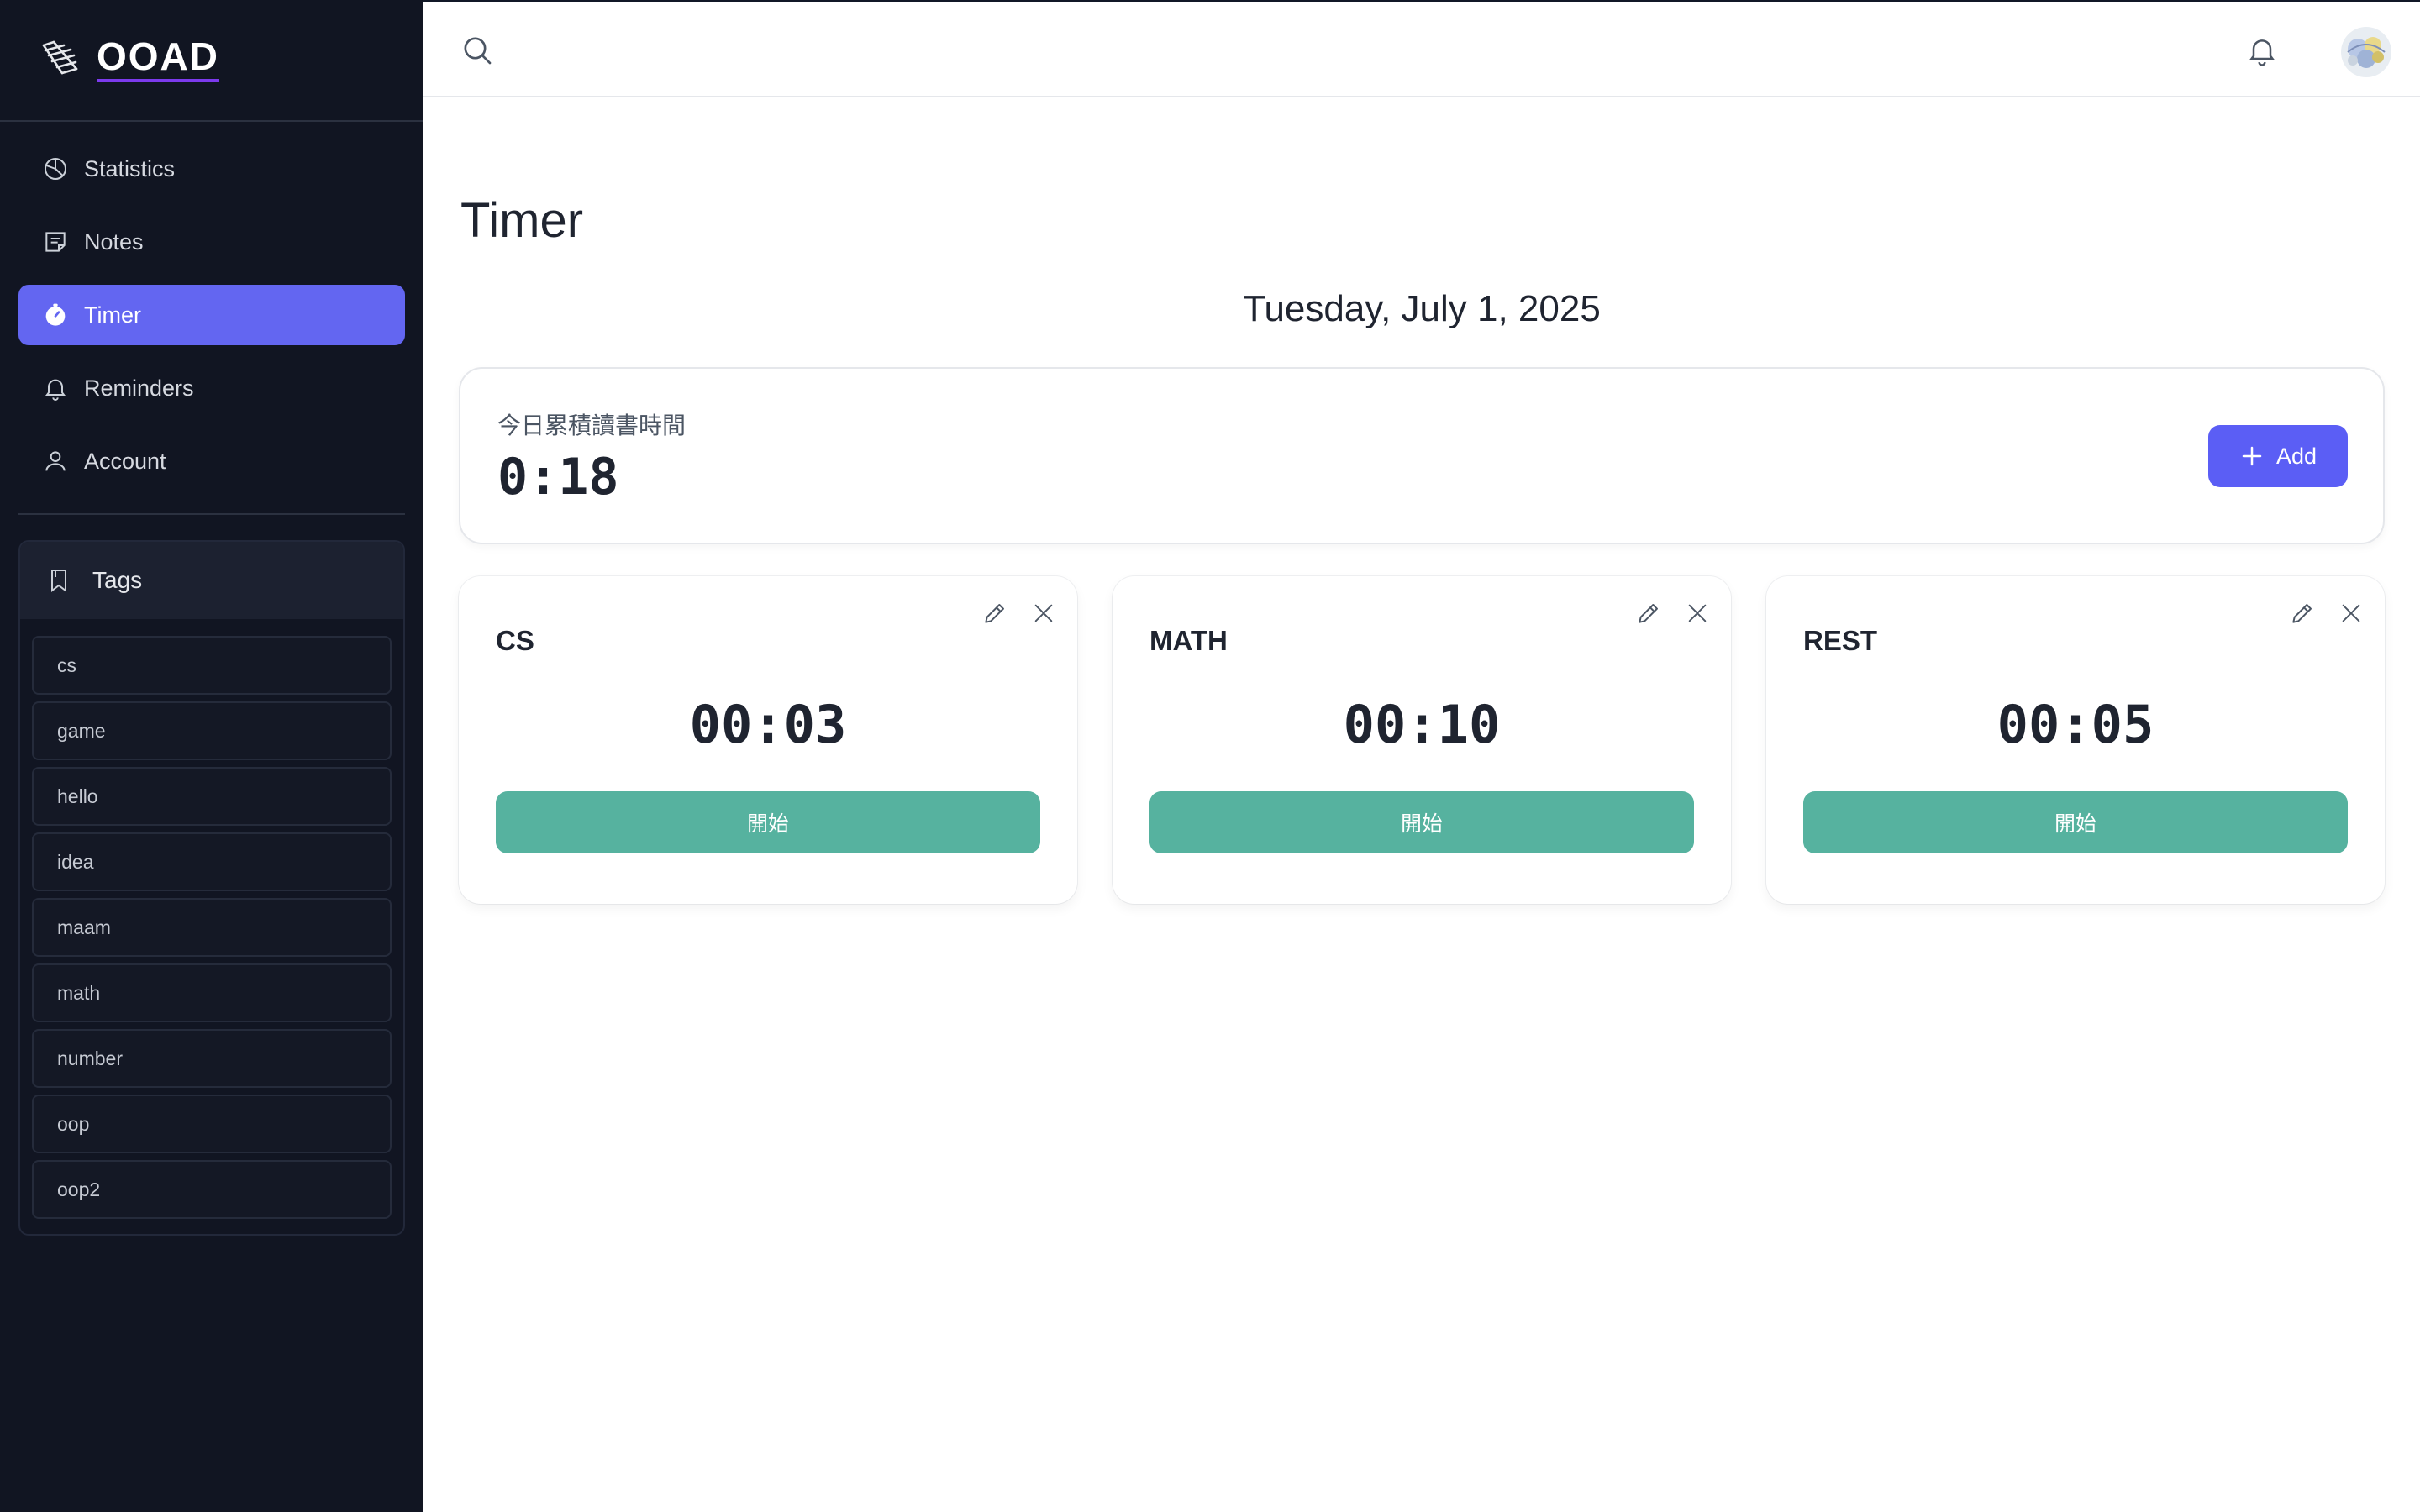 The width and height of the screenshot is (2420, 1512). What do you see at coordinates (477, 50) in the screenshot?
I see `search-icon` at bounding box center [477, 50].